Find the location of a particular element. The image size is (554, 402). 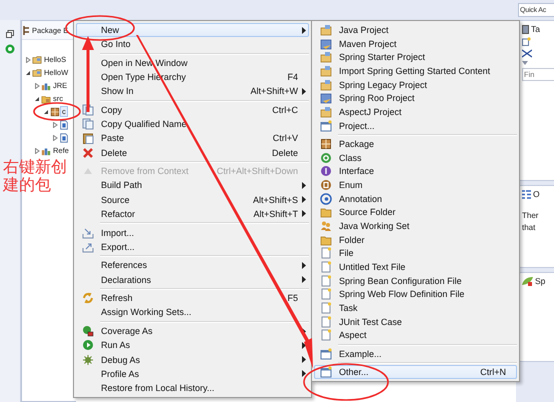

menu-item: Copy Qualified Name is located at coordinates (192, 124).